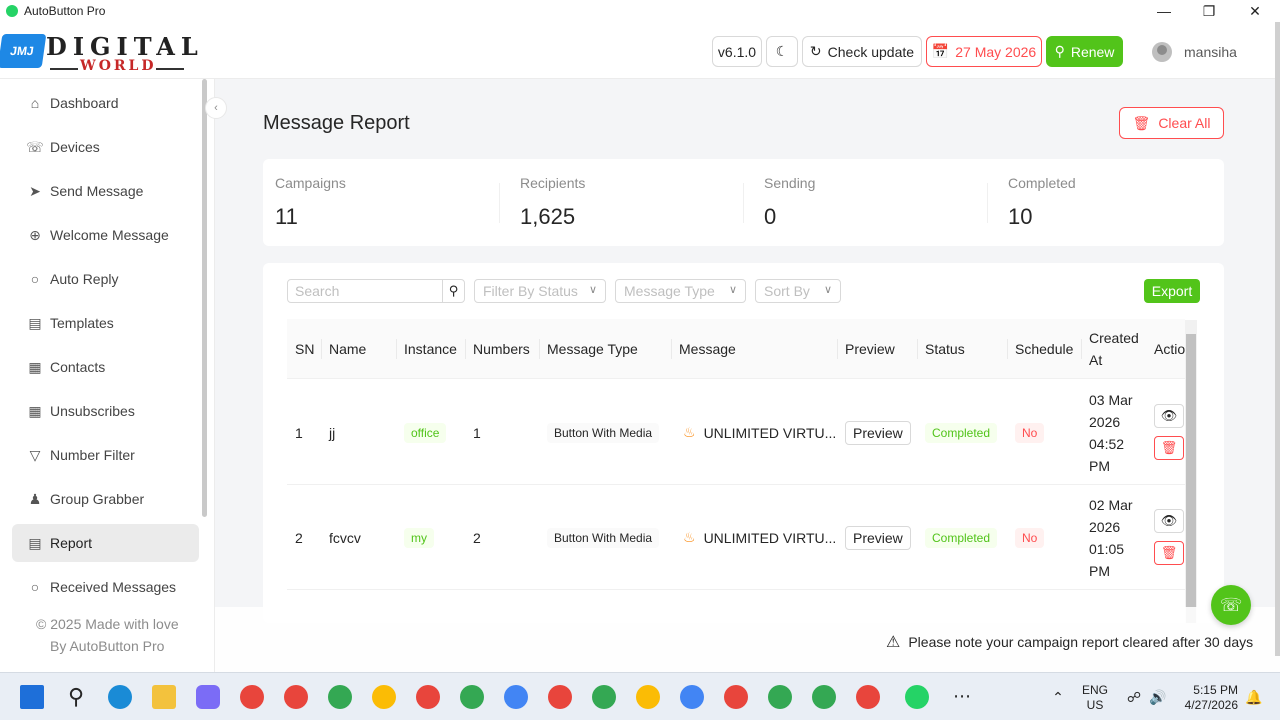  I want to click on sidebar-item-dashboard: ⌂ Dashboard, so click(105, 103).